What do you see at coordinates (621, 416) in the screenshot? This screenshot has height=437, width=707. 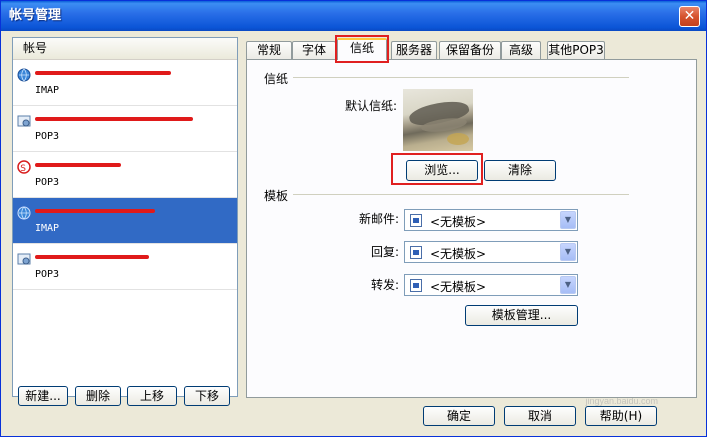 I see `help-button: 帮助(H)` at bounding box center [621, 416].